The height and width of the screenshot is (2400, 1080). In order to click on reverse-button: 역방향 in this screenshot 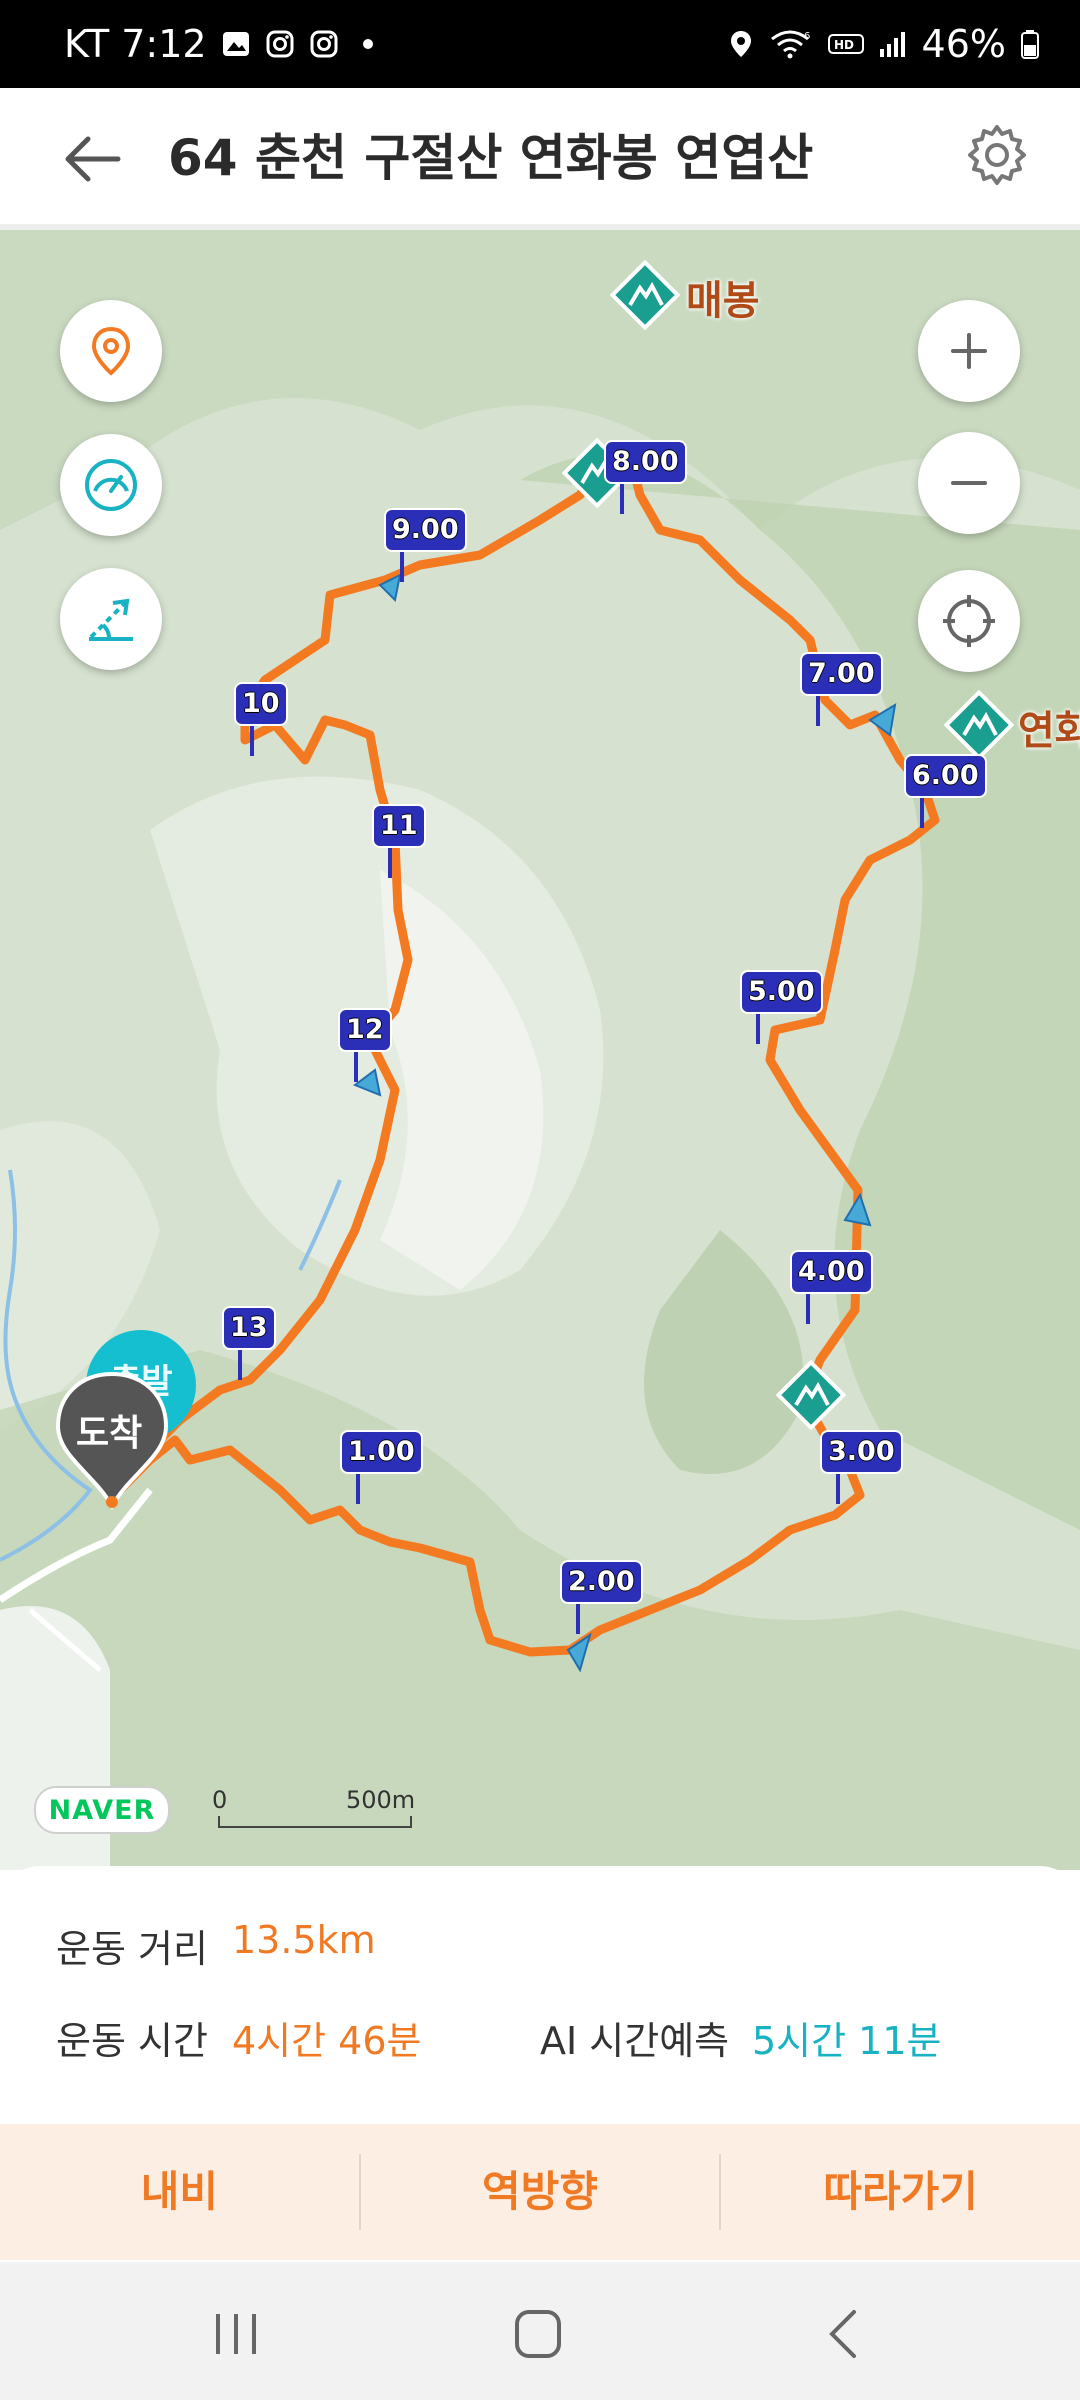, I will do `click(540, 2192)`.